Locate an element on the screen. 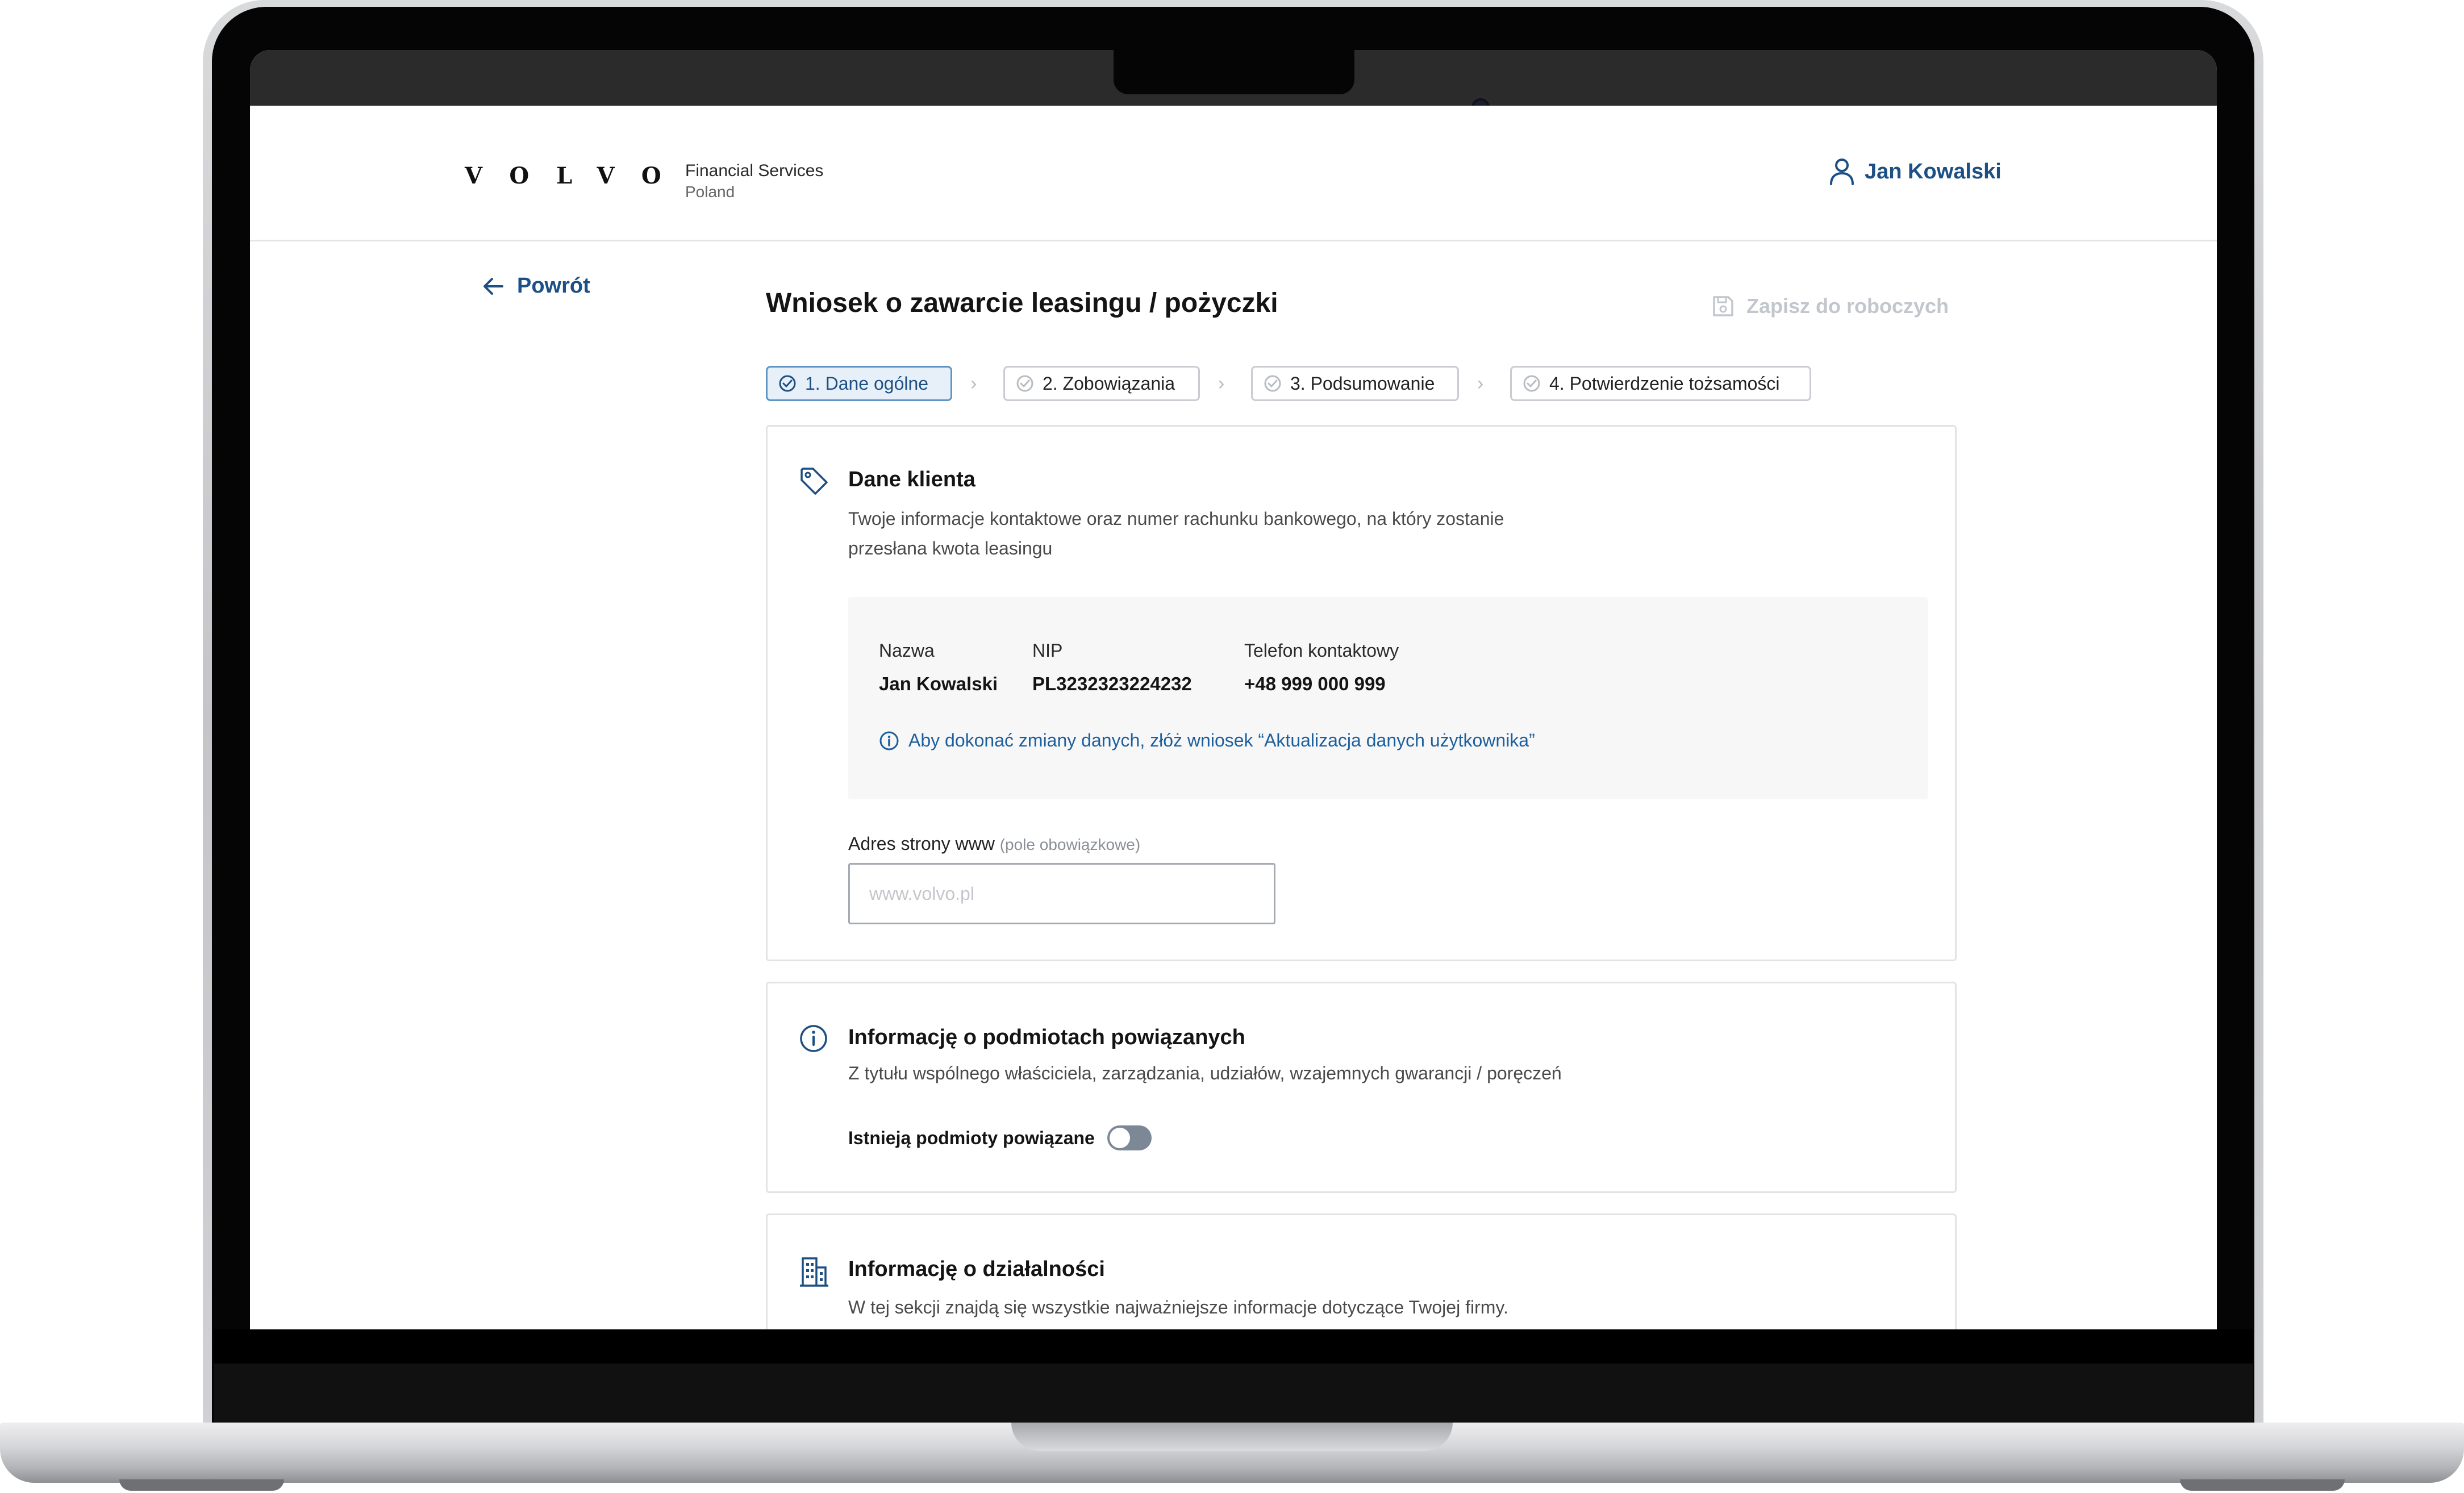 Image resolution: width=2464 pixels, height=1493 pixels. client-data-title: Dane klienta is located at coordinates (912, 479).